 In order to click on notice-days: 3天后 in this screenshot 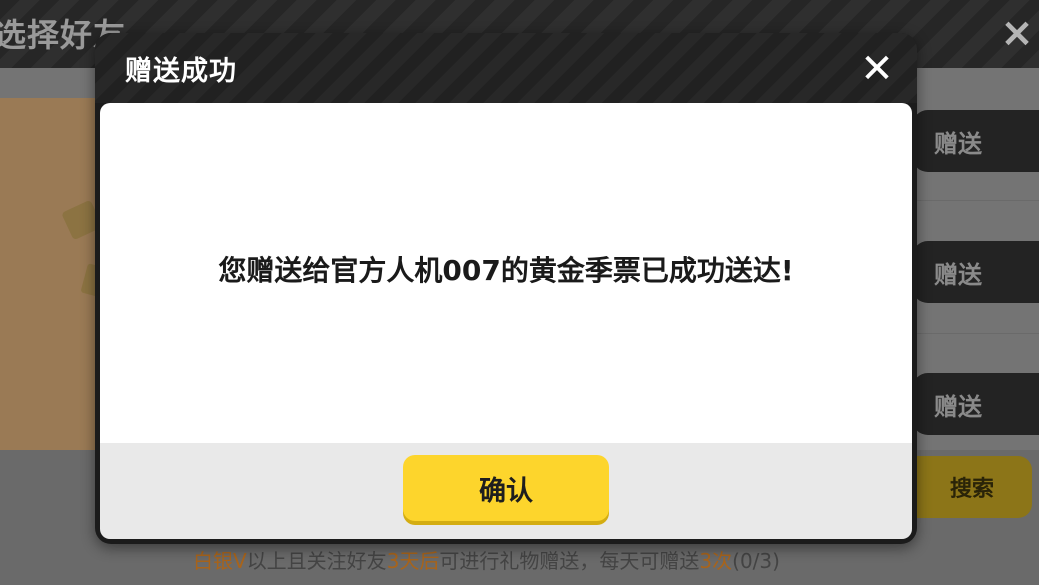, I will do `click(413, 561)`.